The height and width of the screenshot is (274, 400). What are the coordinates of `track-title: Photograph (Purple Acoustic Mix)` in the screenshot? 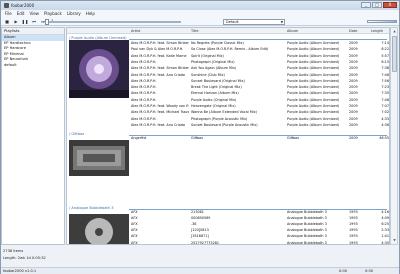 It's located at (238, 119).